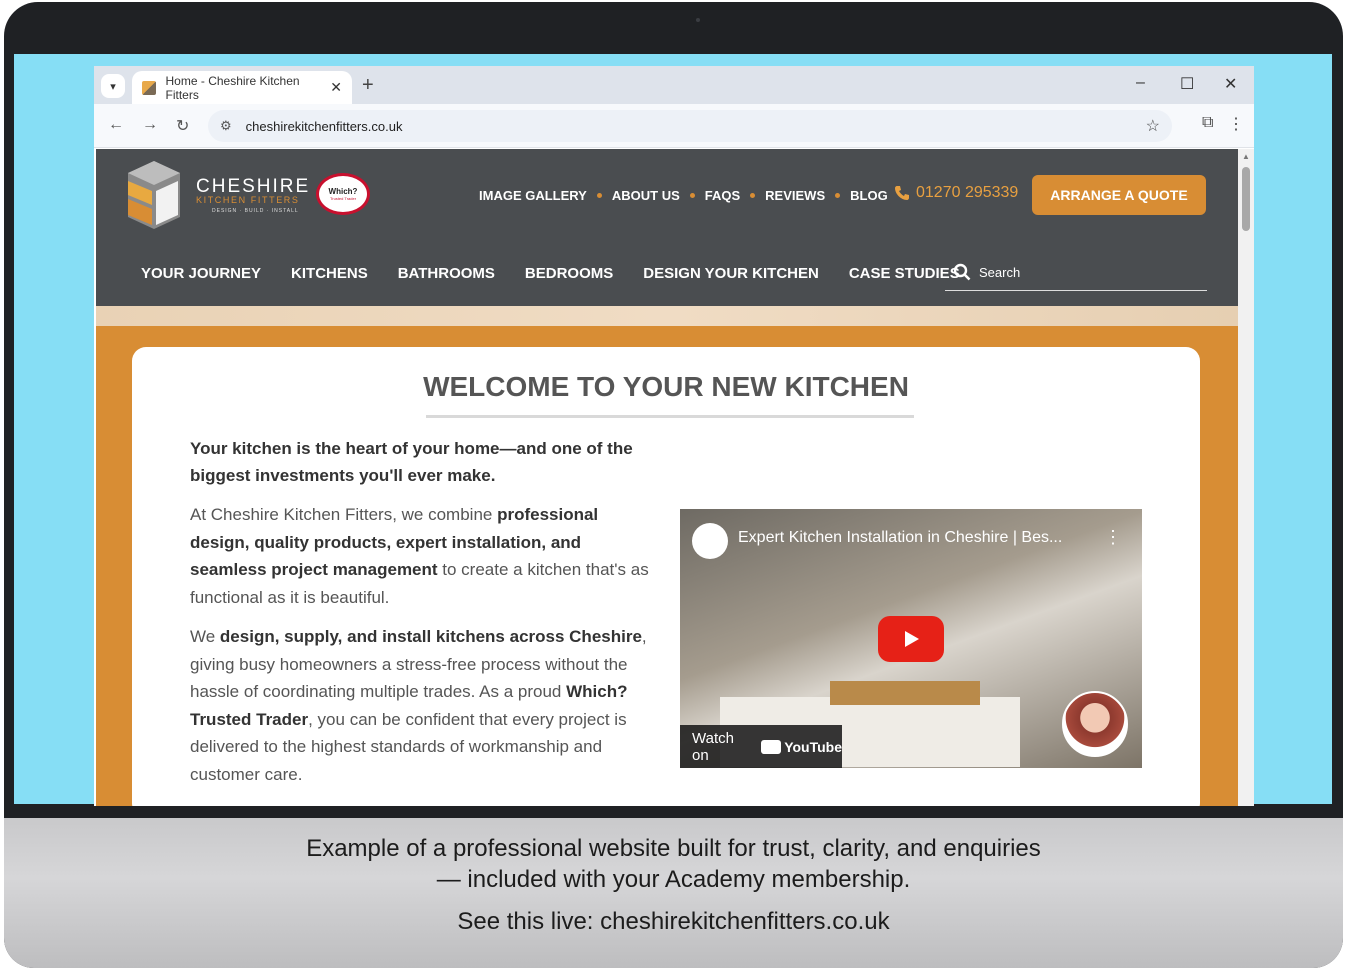  What do you see at coordinates (1153, 126) in the screenshot?
I see `bookmark-star-icon: ☆` at bounding box center [1153, 126].